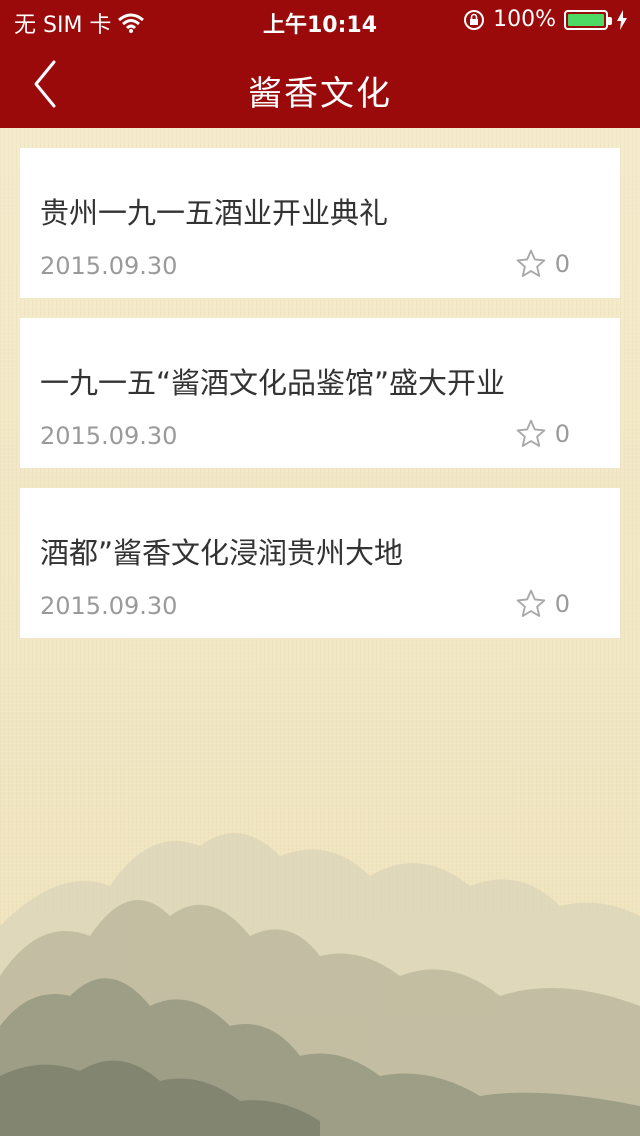 This screenshot has width=640, height=1136. What do you see at coordinates (474, 19) in the screenshot?
I see `orientation-lock-icon` at bounding box center [474, 19].